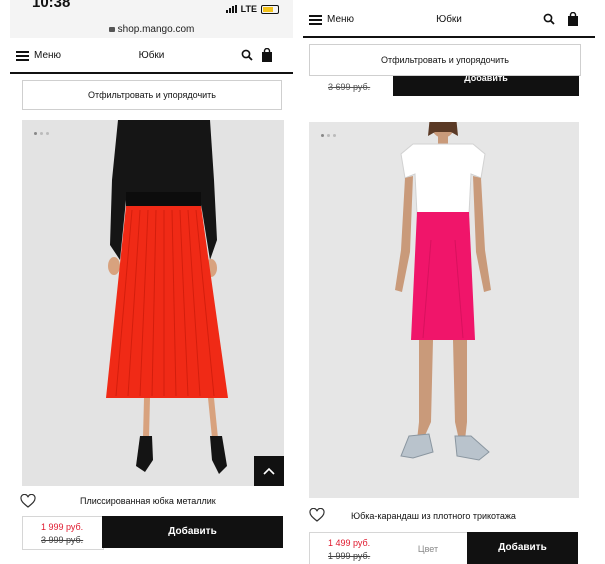 Image resolution: width=605 pixels, height=564 pixels. What do you see at coordinates (62, 540) in the screenshot?
I see `original-price: 3 999 руб.` at bounding box center [62, 540].